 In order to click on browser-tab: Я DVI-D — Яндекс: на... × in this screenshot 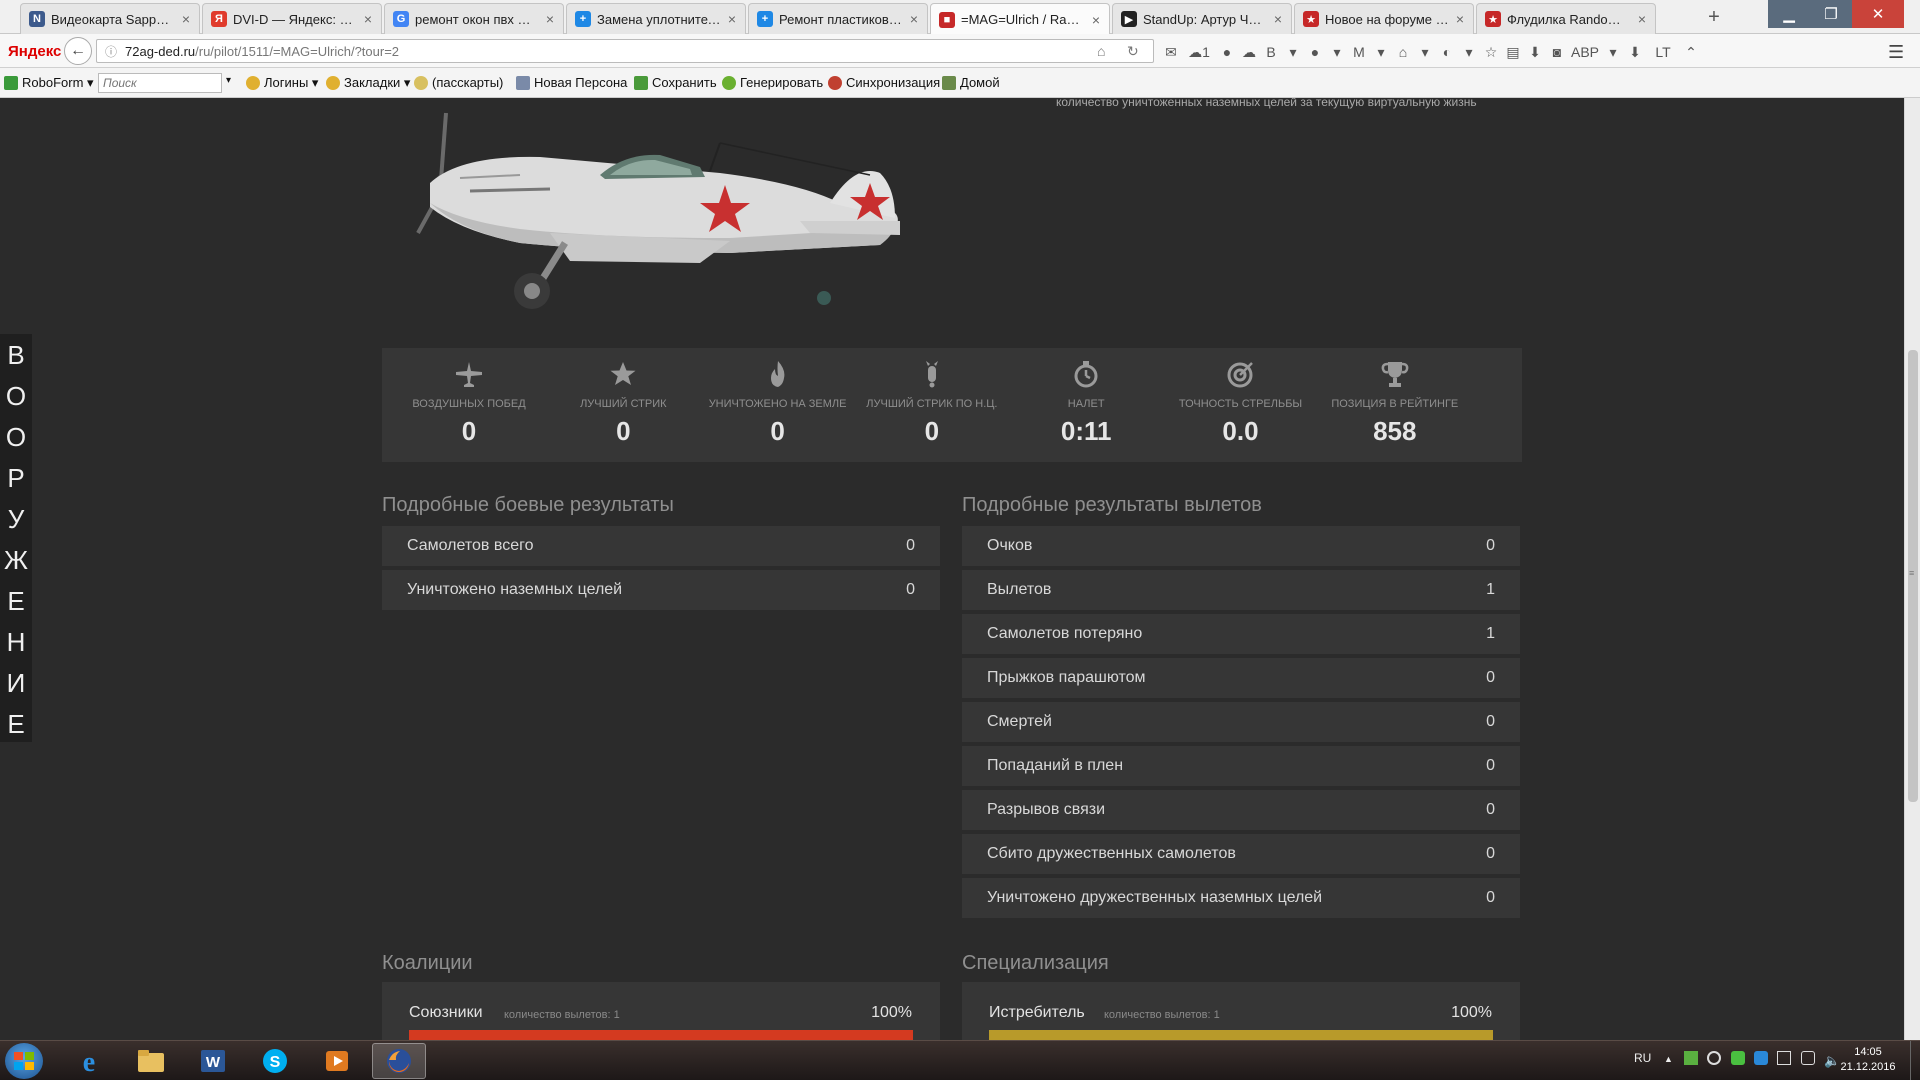, I will do `click(292, 18)`.